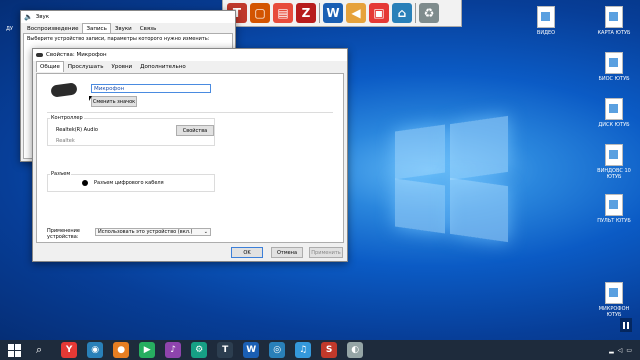  Describe the element at coordinates (356, 13) in the screenshot. I see `megaphone-icon: ◀` at that location.